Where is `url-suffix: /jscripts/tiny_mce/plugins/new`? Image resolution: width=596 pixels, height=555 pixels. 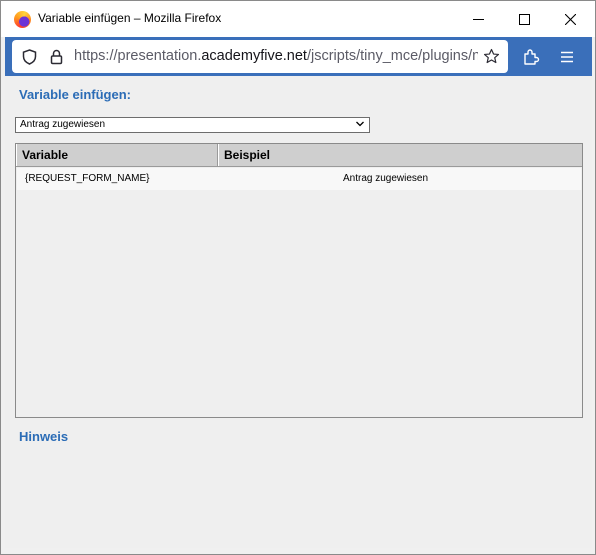
url-suffix: /jscripts/tiny_mce/plugins/new is located at coordinates (392, 56).